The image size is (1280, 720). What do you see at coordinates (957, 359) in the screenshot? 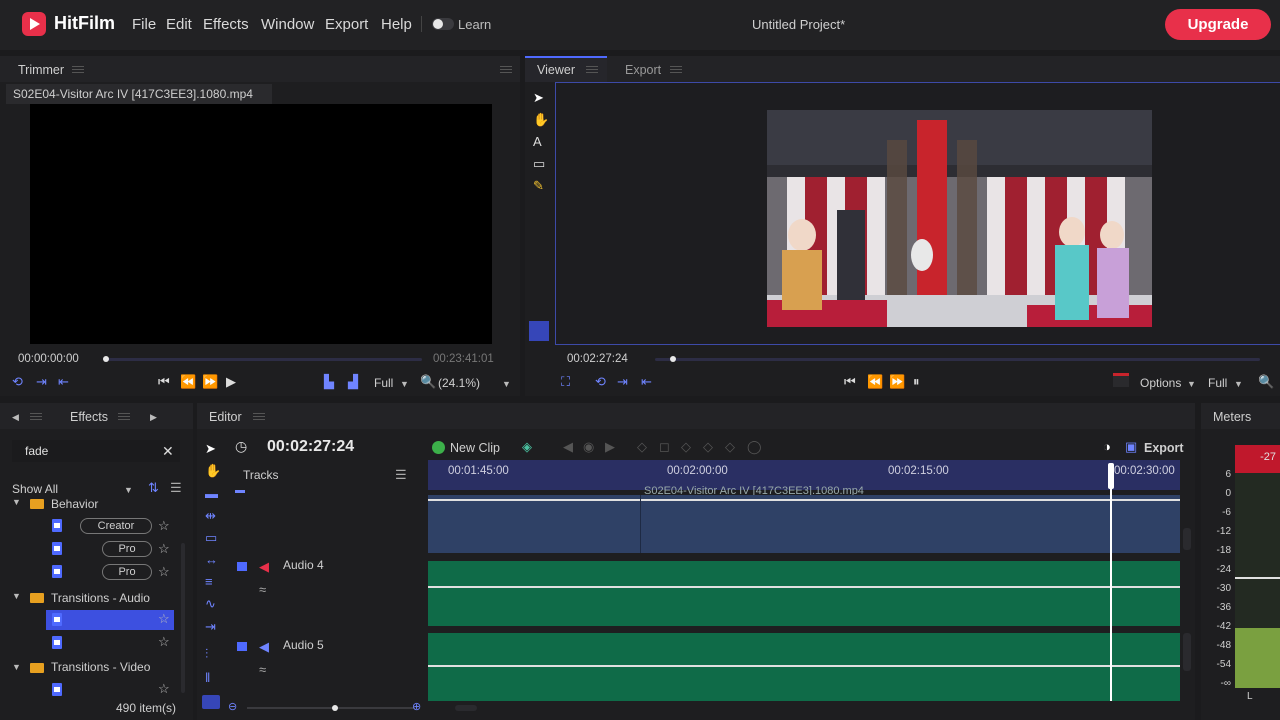
I see `viewer-scrubber` at bounding box center [957, 359].